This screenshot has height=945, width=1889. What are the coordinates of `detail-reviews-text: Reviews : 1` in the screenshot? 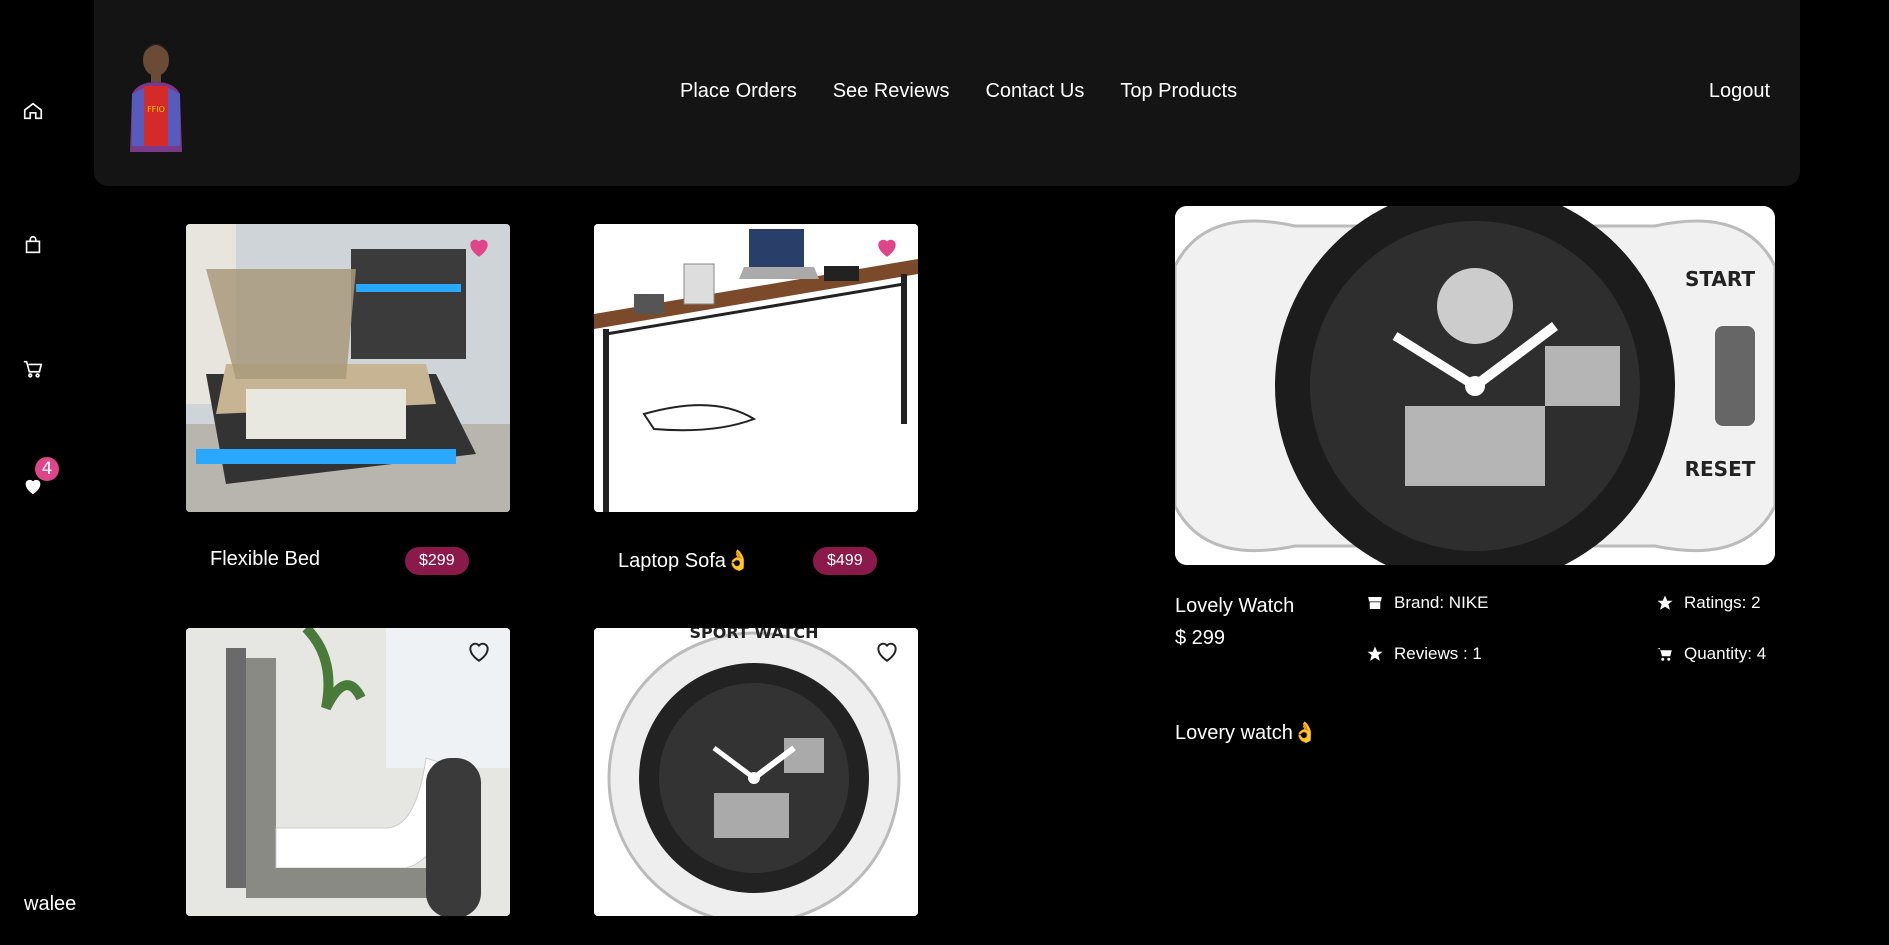 It's located at (1438, 653).